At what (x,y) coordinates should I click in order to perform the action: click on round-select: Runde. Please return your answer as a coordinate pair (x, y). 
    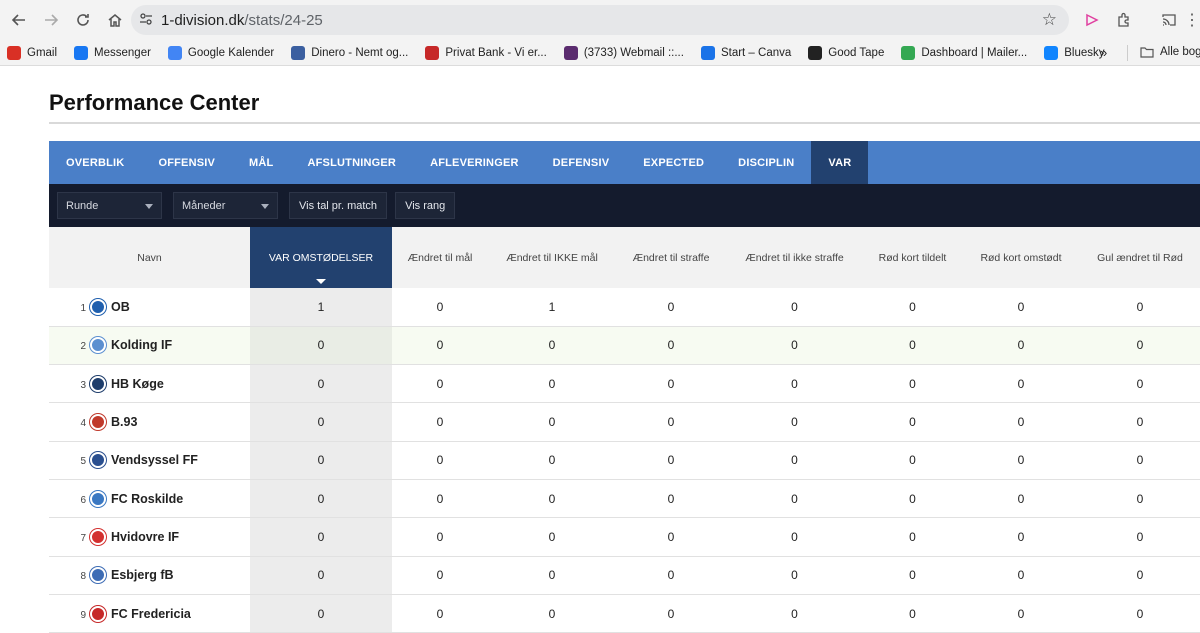
    Looking at the image, I should click on (109, 205).